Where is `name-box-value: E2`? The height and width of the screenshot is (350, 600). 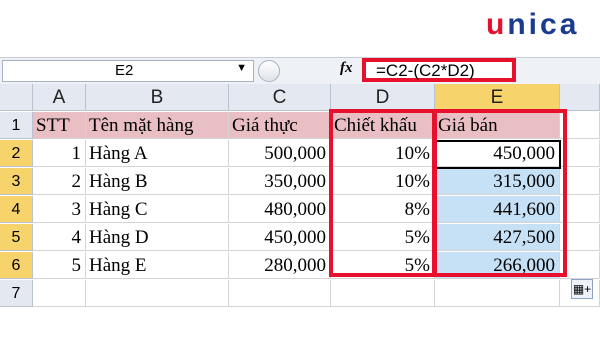
name-box-value: E2 is located at coordinates (124, 70).